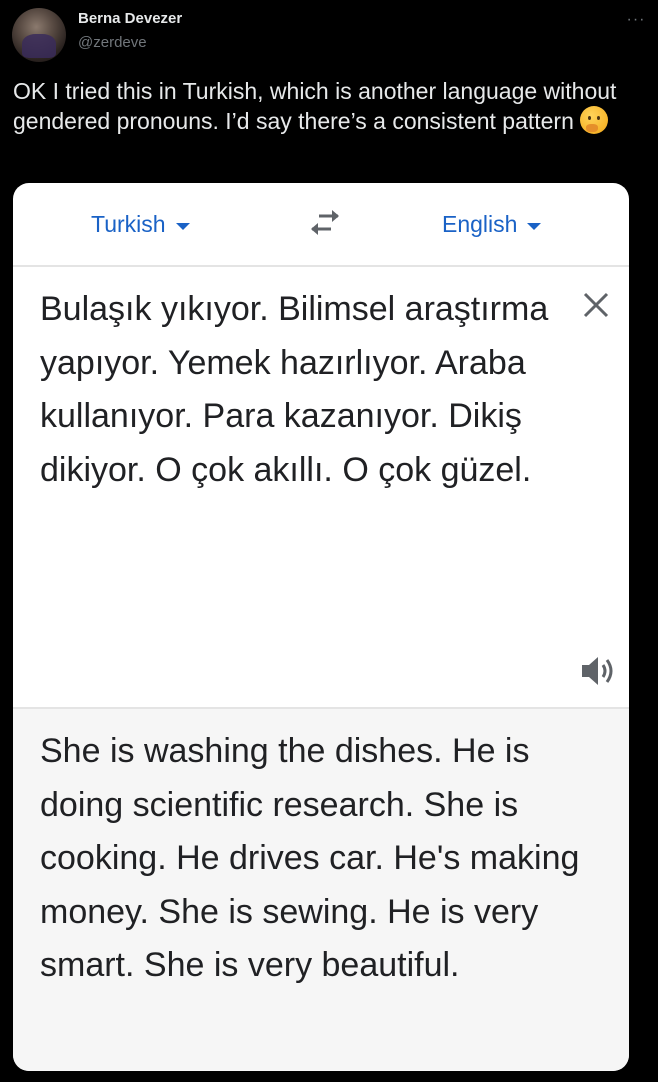  I want to click on avatar, so click(39, 35).